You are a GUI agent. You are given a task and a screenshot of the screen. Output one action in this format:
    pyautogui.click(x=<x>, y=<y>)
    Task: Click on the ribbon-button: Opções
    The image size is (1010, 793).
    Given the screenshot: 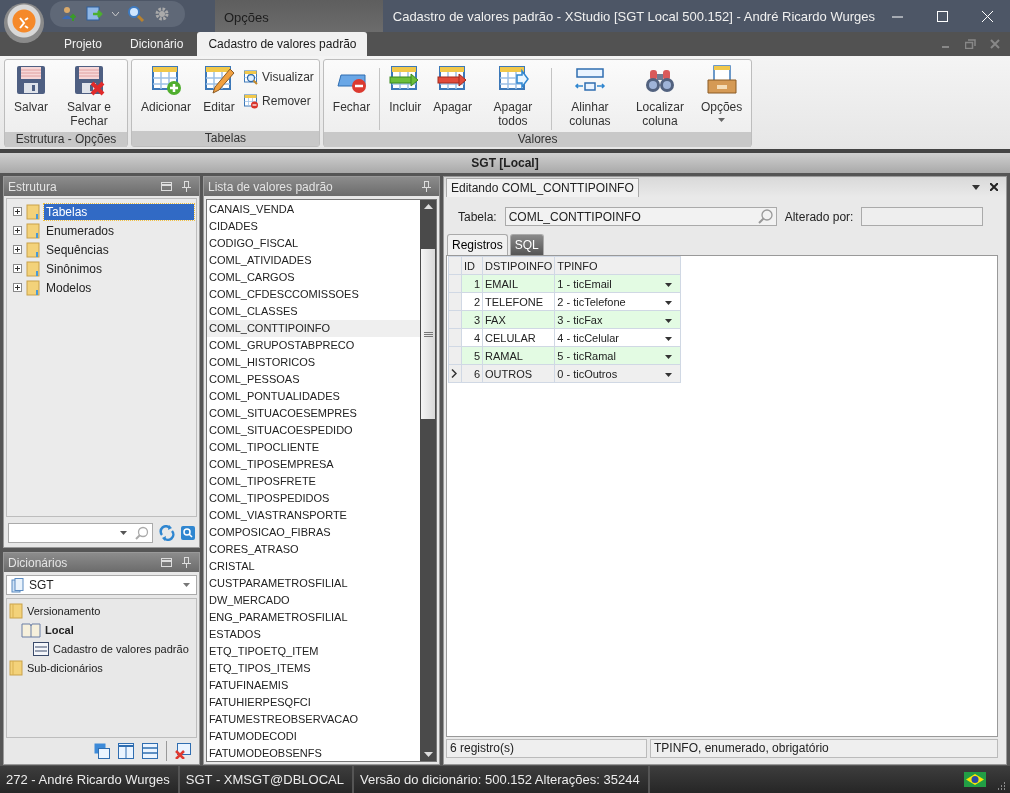 What is the action you would take?
    pyautogui.click(x=721, y=93)
    